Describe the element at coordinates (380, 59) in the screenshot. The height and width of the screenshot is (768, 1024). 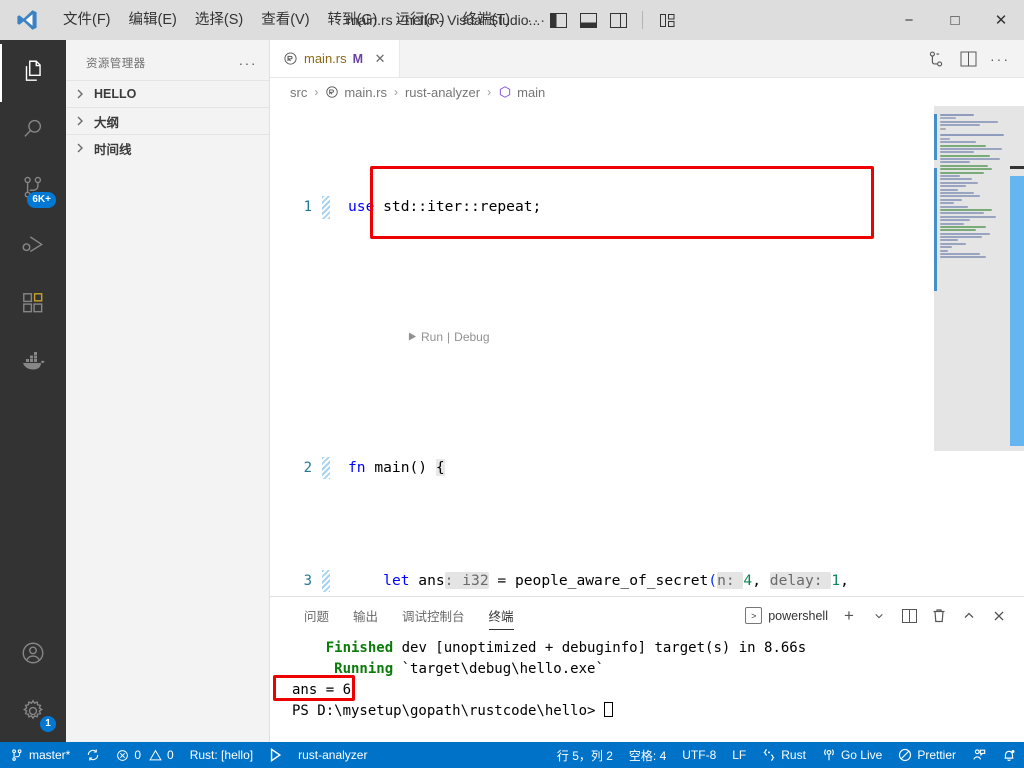
I see `tab-close-button: ✕` at that location.